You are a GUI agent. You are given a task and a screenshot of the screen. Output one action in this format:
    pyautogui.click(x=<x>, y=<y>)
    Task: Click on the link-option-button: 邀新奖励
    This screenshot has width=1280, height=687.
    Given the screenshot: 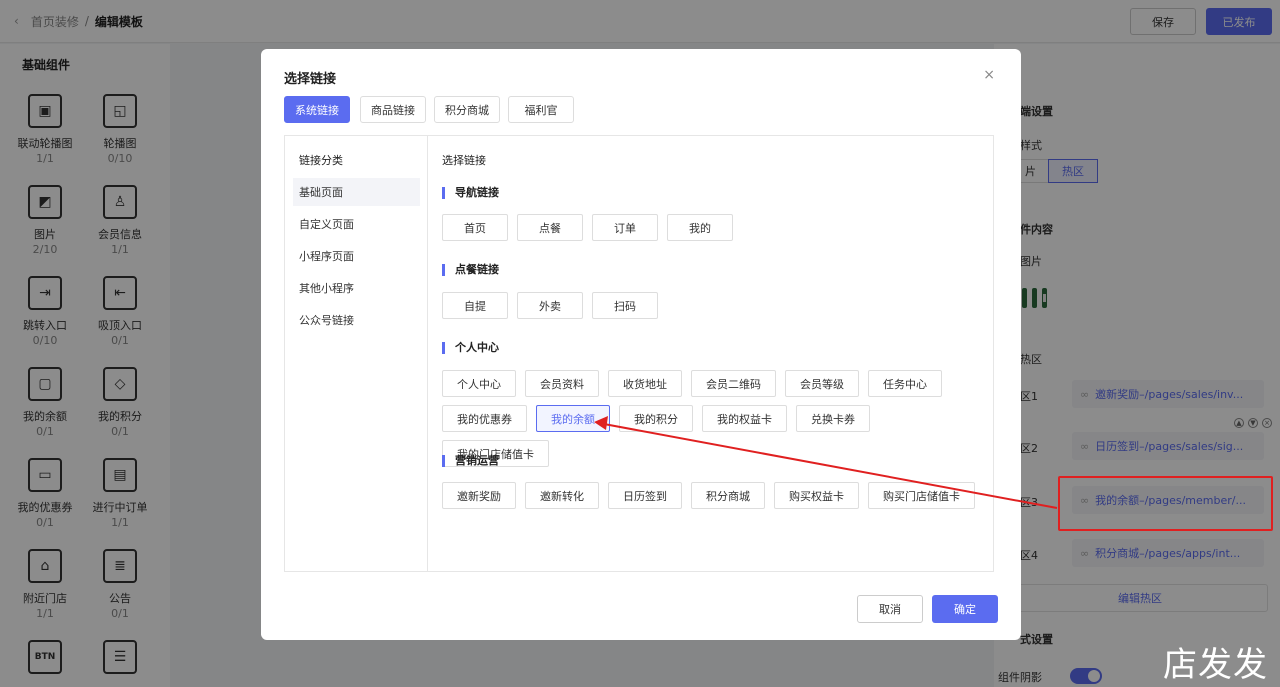 What is the action you would take?
    pyautogui.click(x=479, y=495)
    